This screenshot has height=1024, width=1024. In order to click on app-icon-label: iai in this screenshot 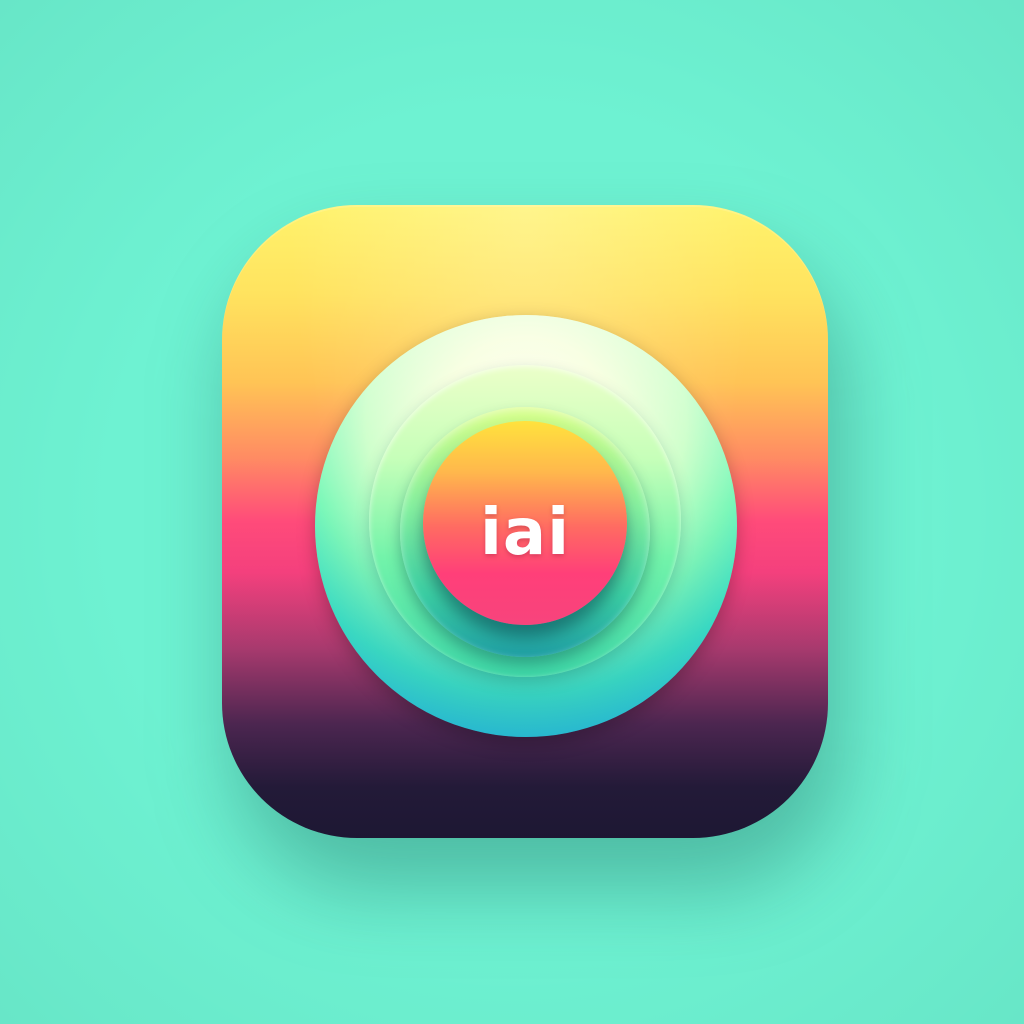, I will do `click(525, 533)`.